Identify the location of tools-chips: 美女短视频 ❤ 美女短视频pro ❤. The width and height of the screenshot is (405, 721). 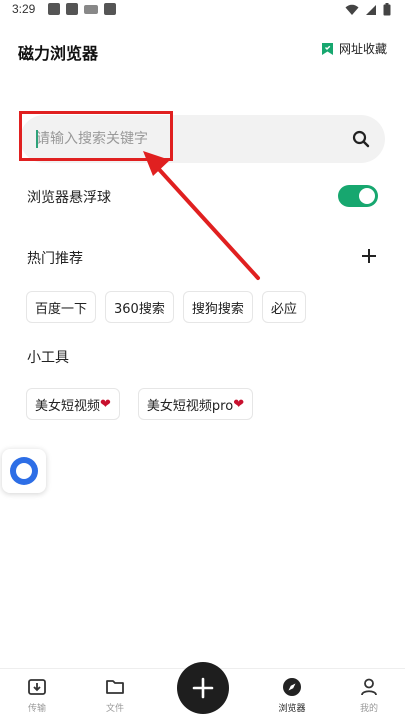
(140, 404).